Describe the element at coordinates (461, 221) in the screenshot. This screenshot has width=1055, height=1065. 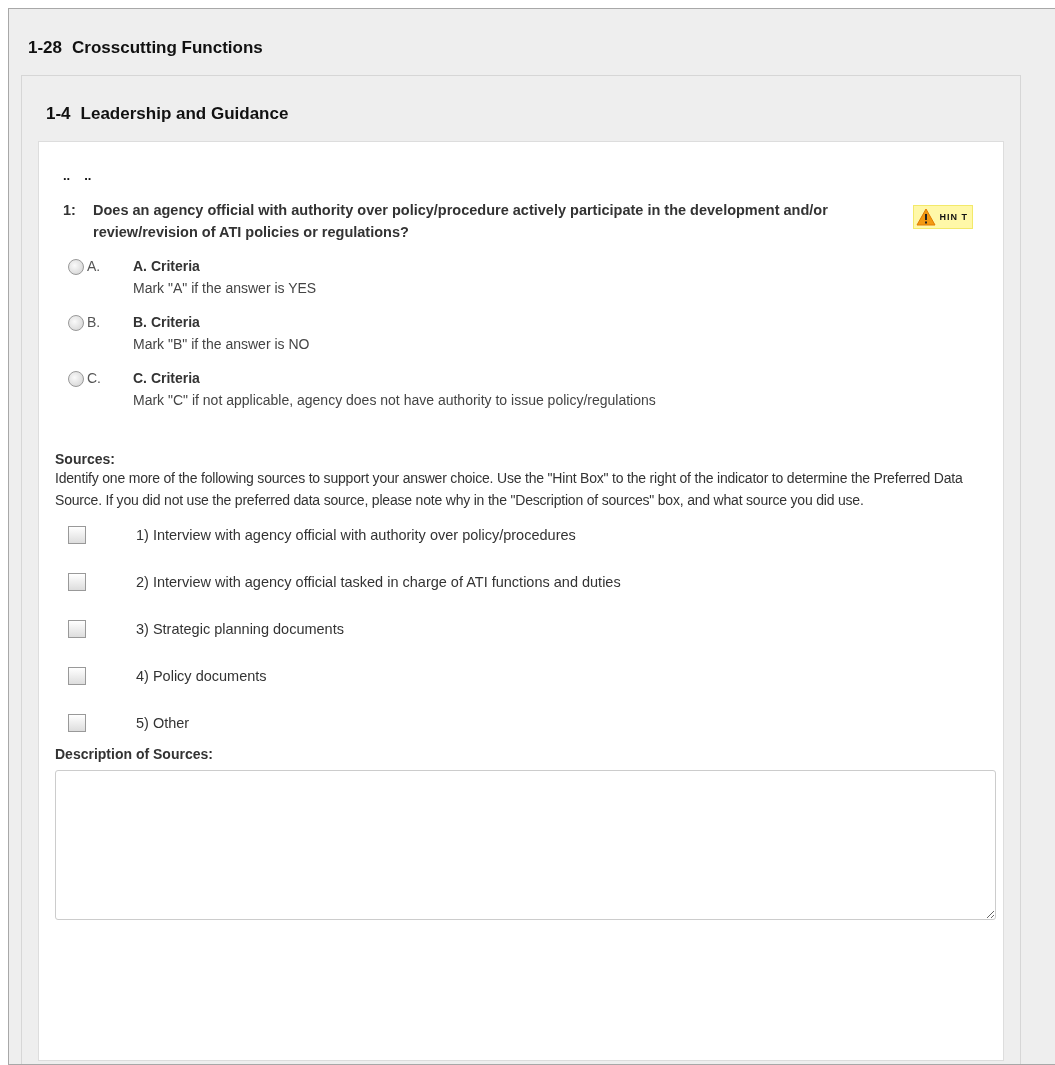
I see `question-text: Does an agency official with authority over policy/procedure actively participate in the development and/or review/revision of ATI policies or regulations?` at that location.